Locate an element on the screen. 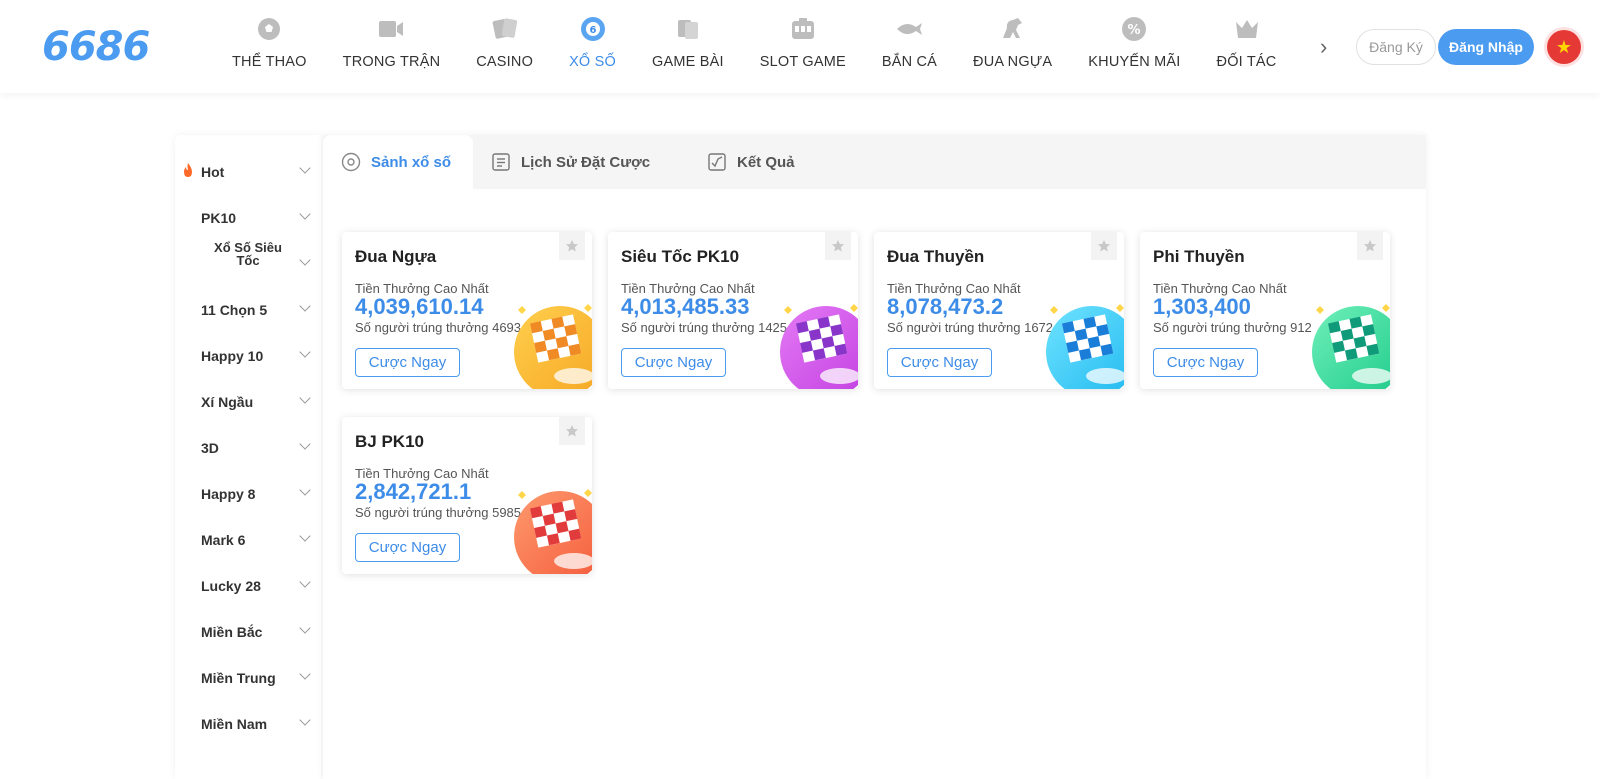 The image size is (1600, 779). results-chart-icon is located at coordinates (717, 162).